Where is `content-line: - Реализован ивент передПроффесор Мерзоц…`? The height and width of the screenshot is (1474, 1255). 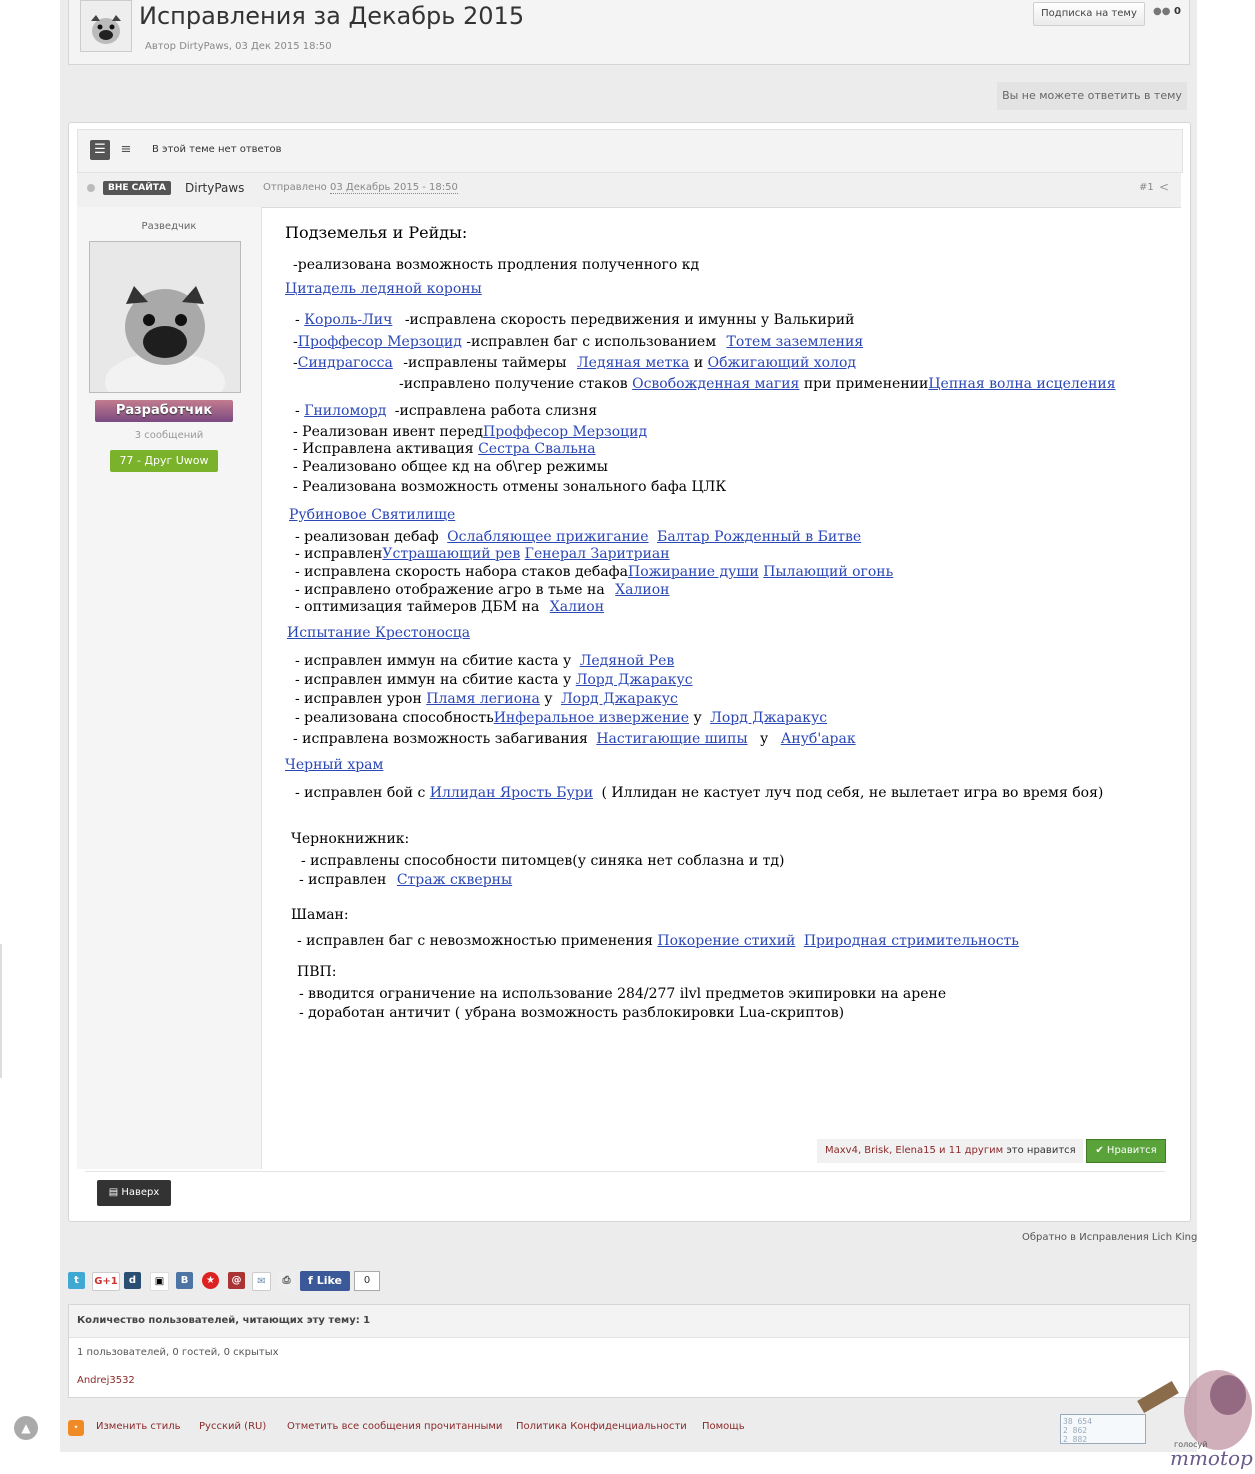 content-line: - Реализован ивент передПроффесор Мерзоц… is located at coordinates (470, 432).